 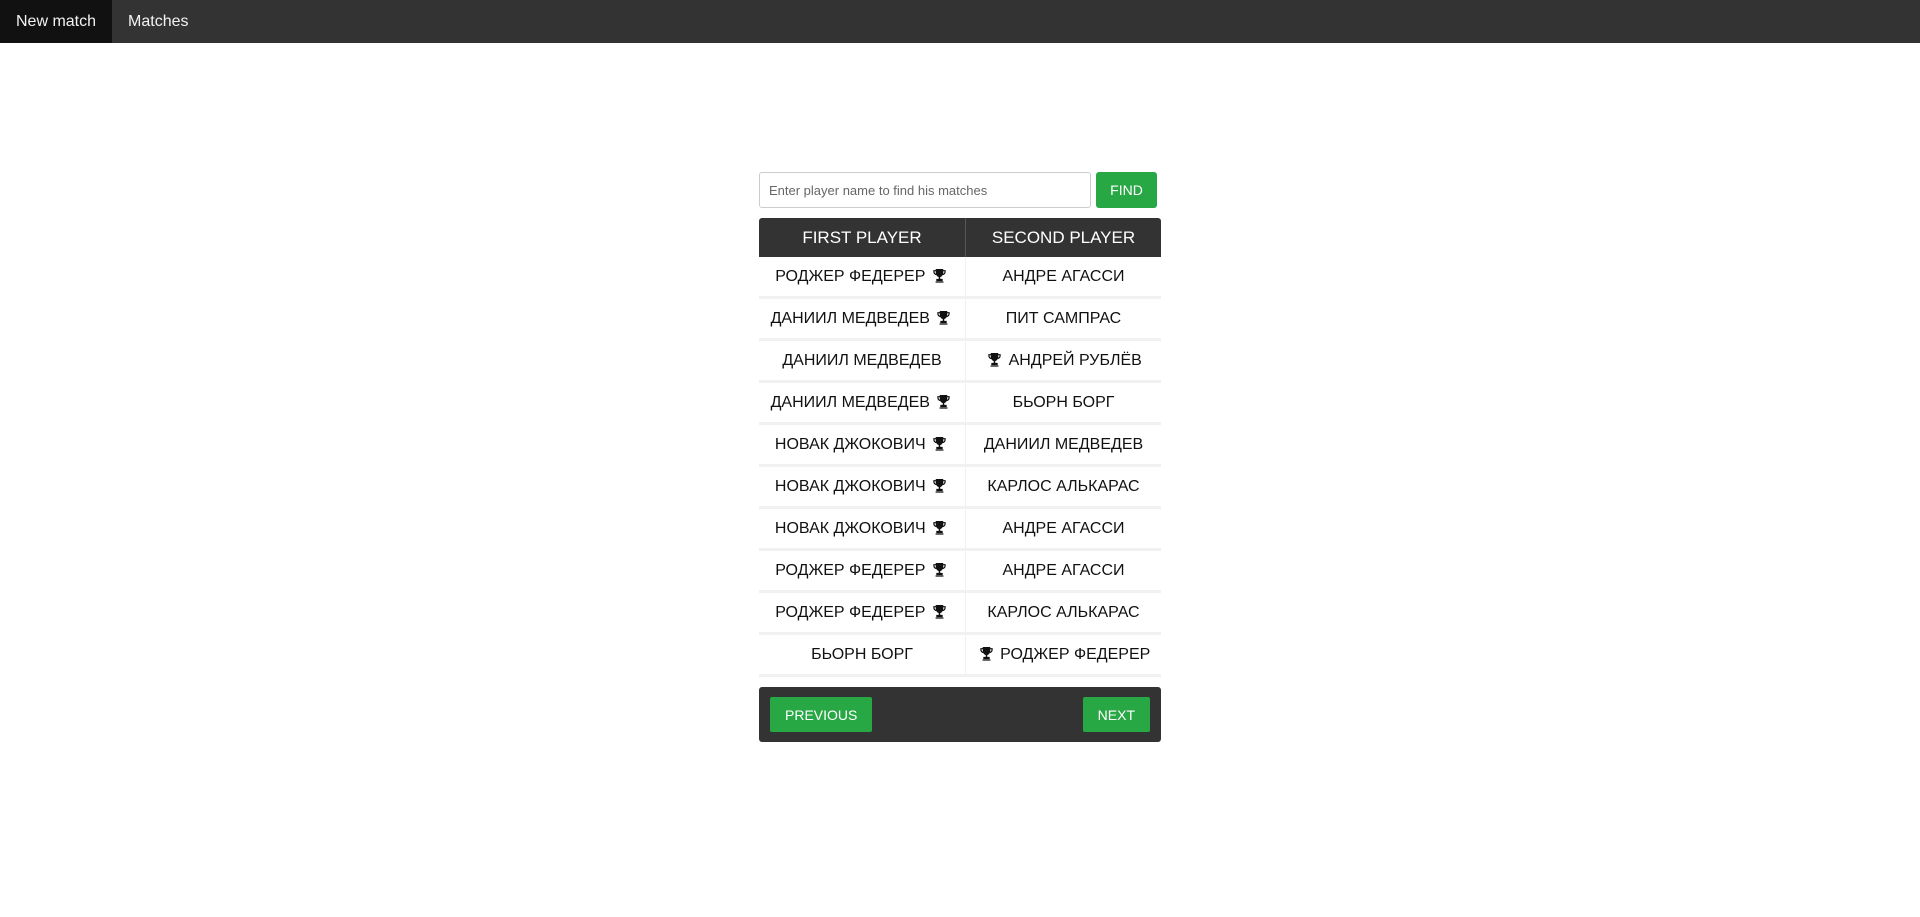 I want to click on player-search-input, so click(x=925, y=190).